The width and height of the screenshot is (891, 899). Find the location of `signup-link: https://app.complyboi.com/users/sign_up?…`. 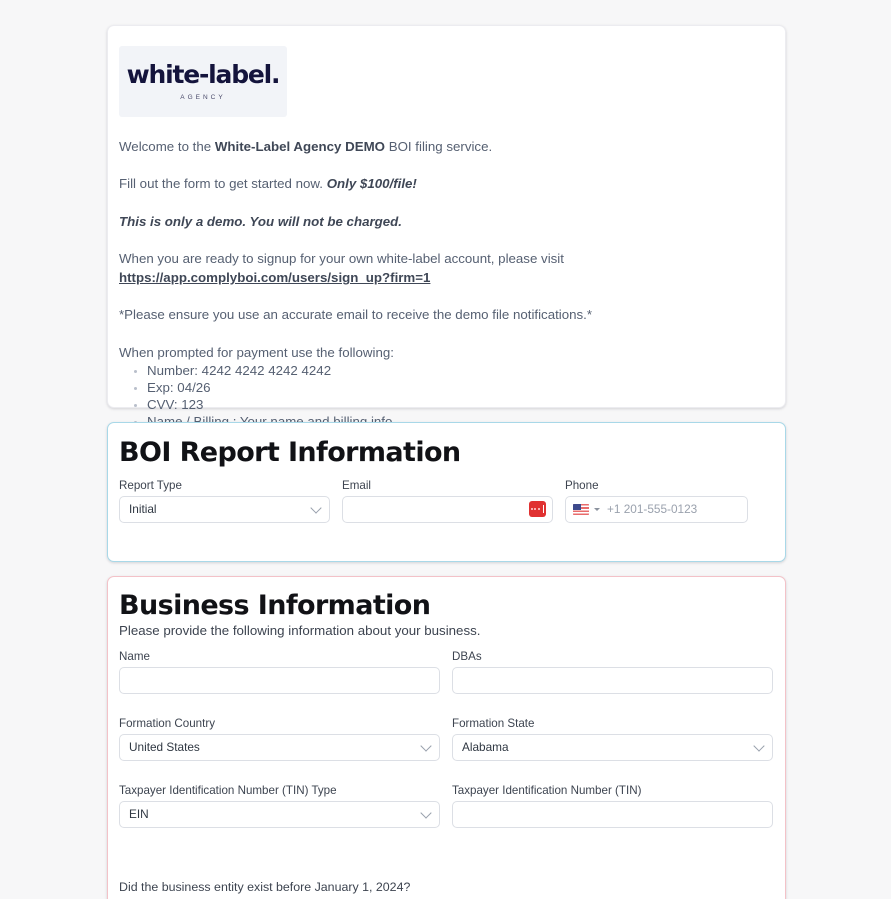

signup-link: https://app.complyboi.com/users/sign_up?… is located at coordinates (274, 277).